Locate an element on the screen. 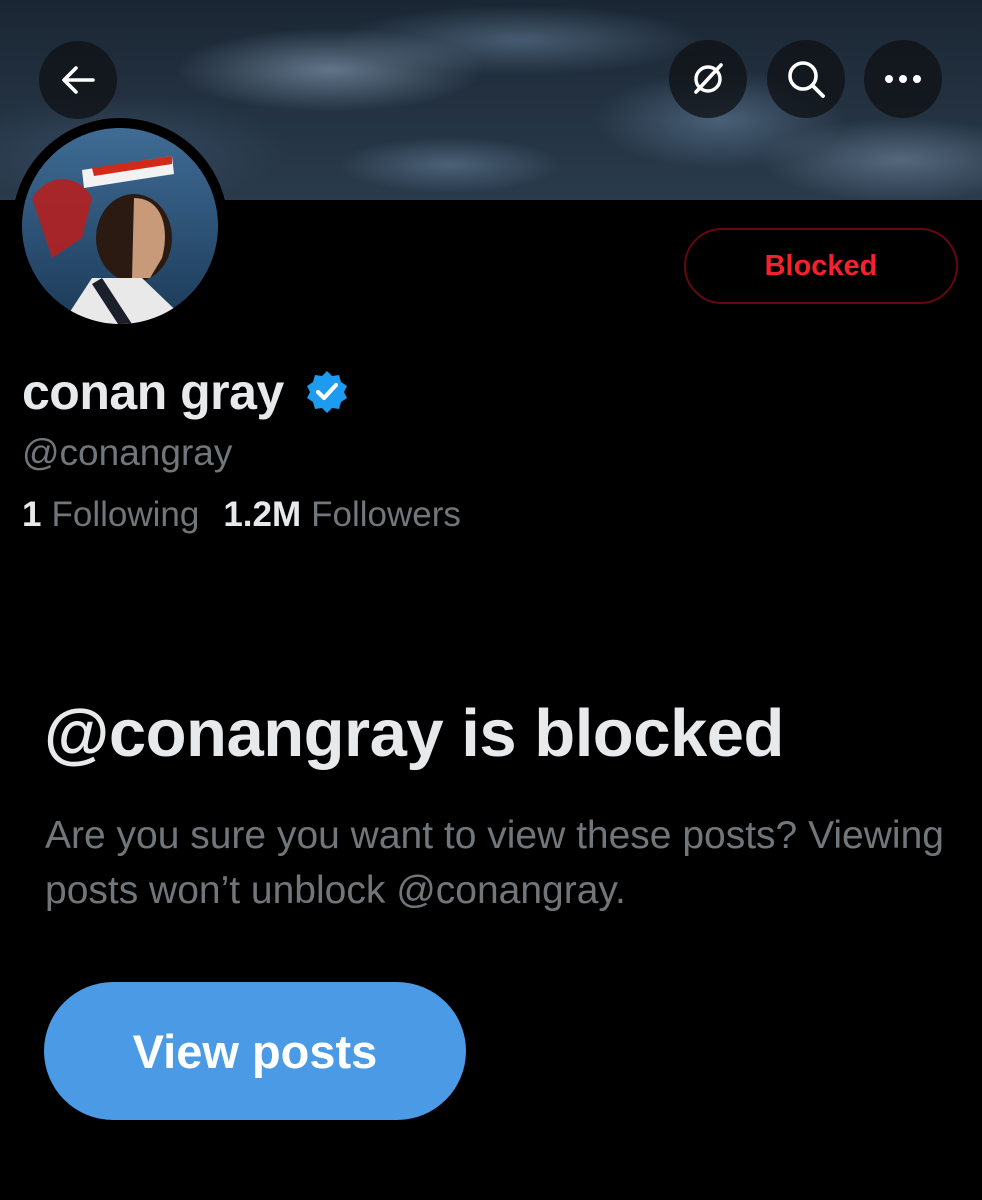 The height and width of the screenshot is (1200, 982). back-button is located at coordinates (78, 80).